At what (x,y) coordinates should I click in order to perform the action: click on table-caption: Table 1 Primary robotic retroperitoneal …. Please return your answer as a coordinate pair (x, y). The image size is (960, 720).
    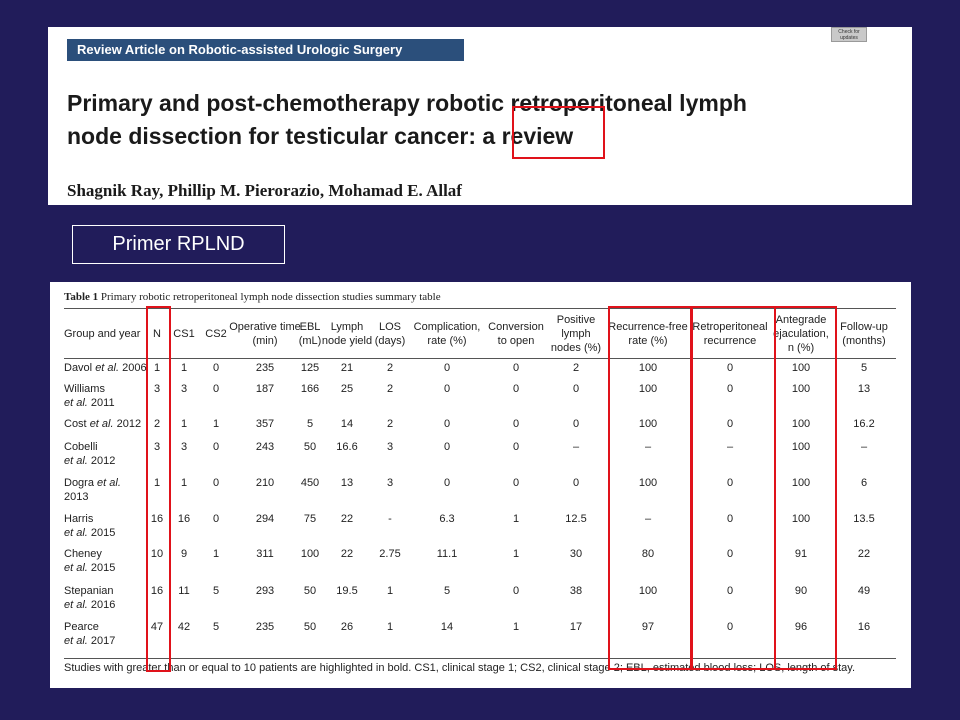
    Looking at the image, I should click on (252, 297).